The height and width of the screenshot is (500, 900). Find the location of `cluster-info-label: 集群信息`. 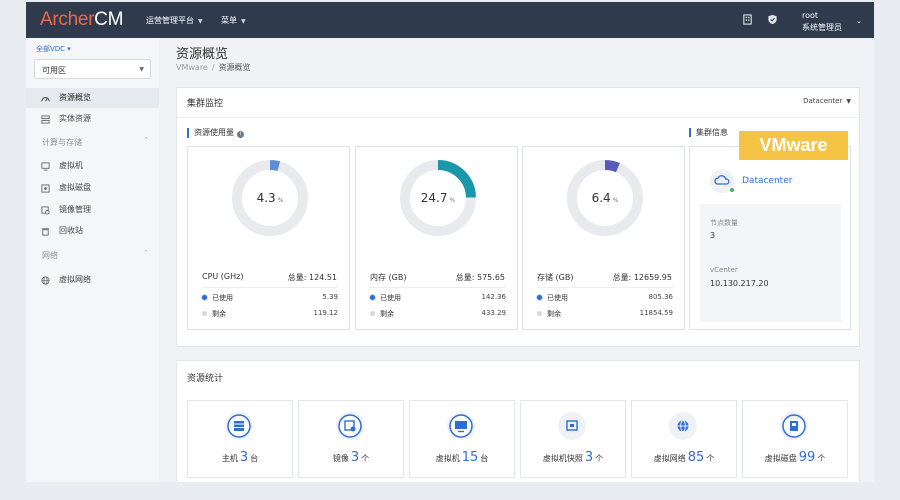

cluster-info-label: 集群信息 is located at coordinates (708, 132).